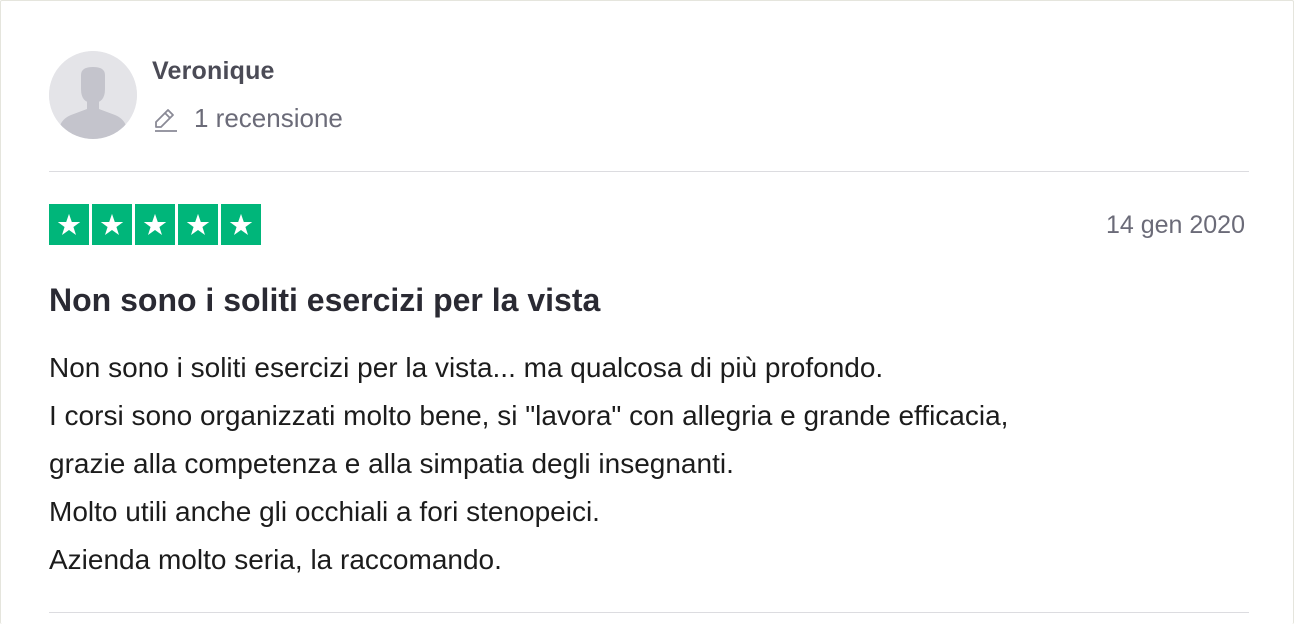 This screenshot has width=1296, height=626. Describe the element at coordinates (1175, 225) in the screenshot. I see `review-date: 14 gen 2020` at that location.